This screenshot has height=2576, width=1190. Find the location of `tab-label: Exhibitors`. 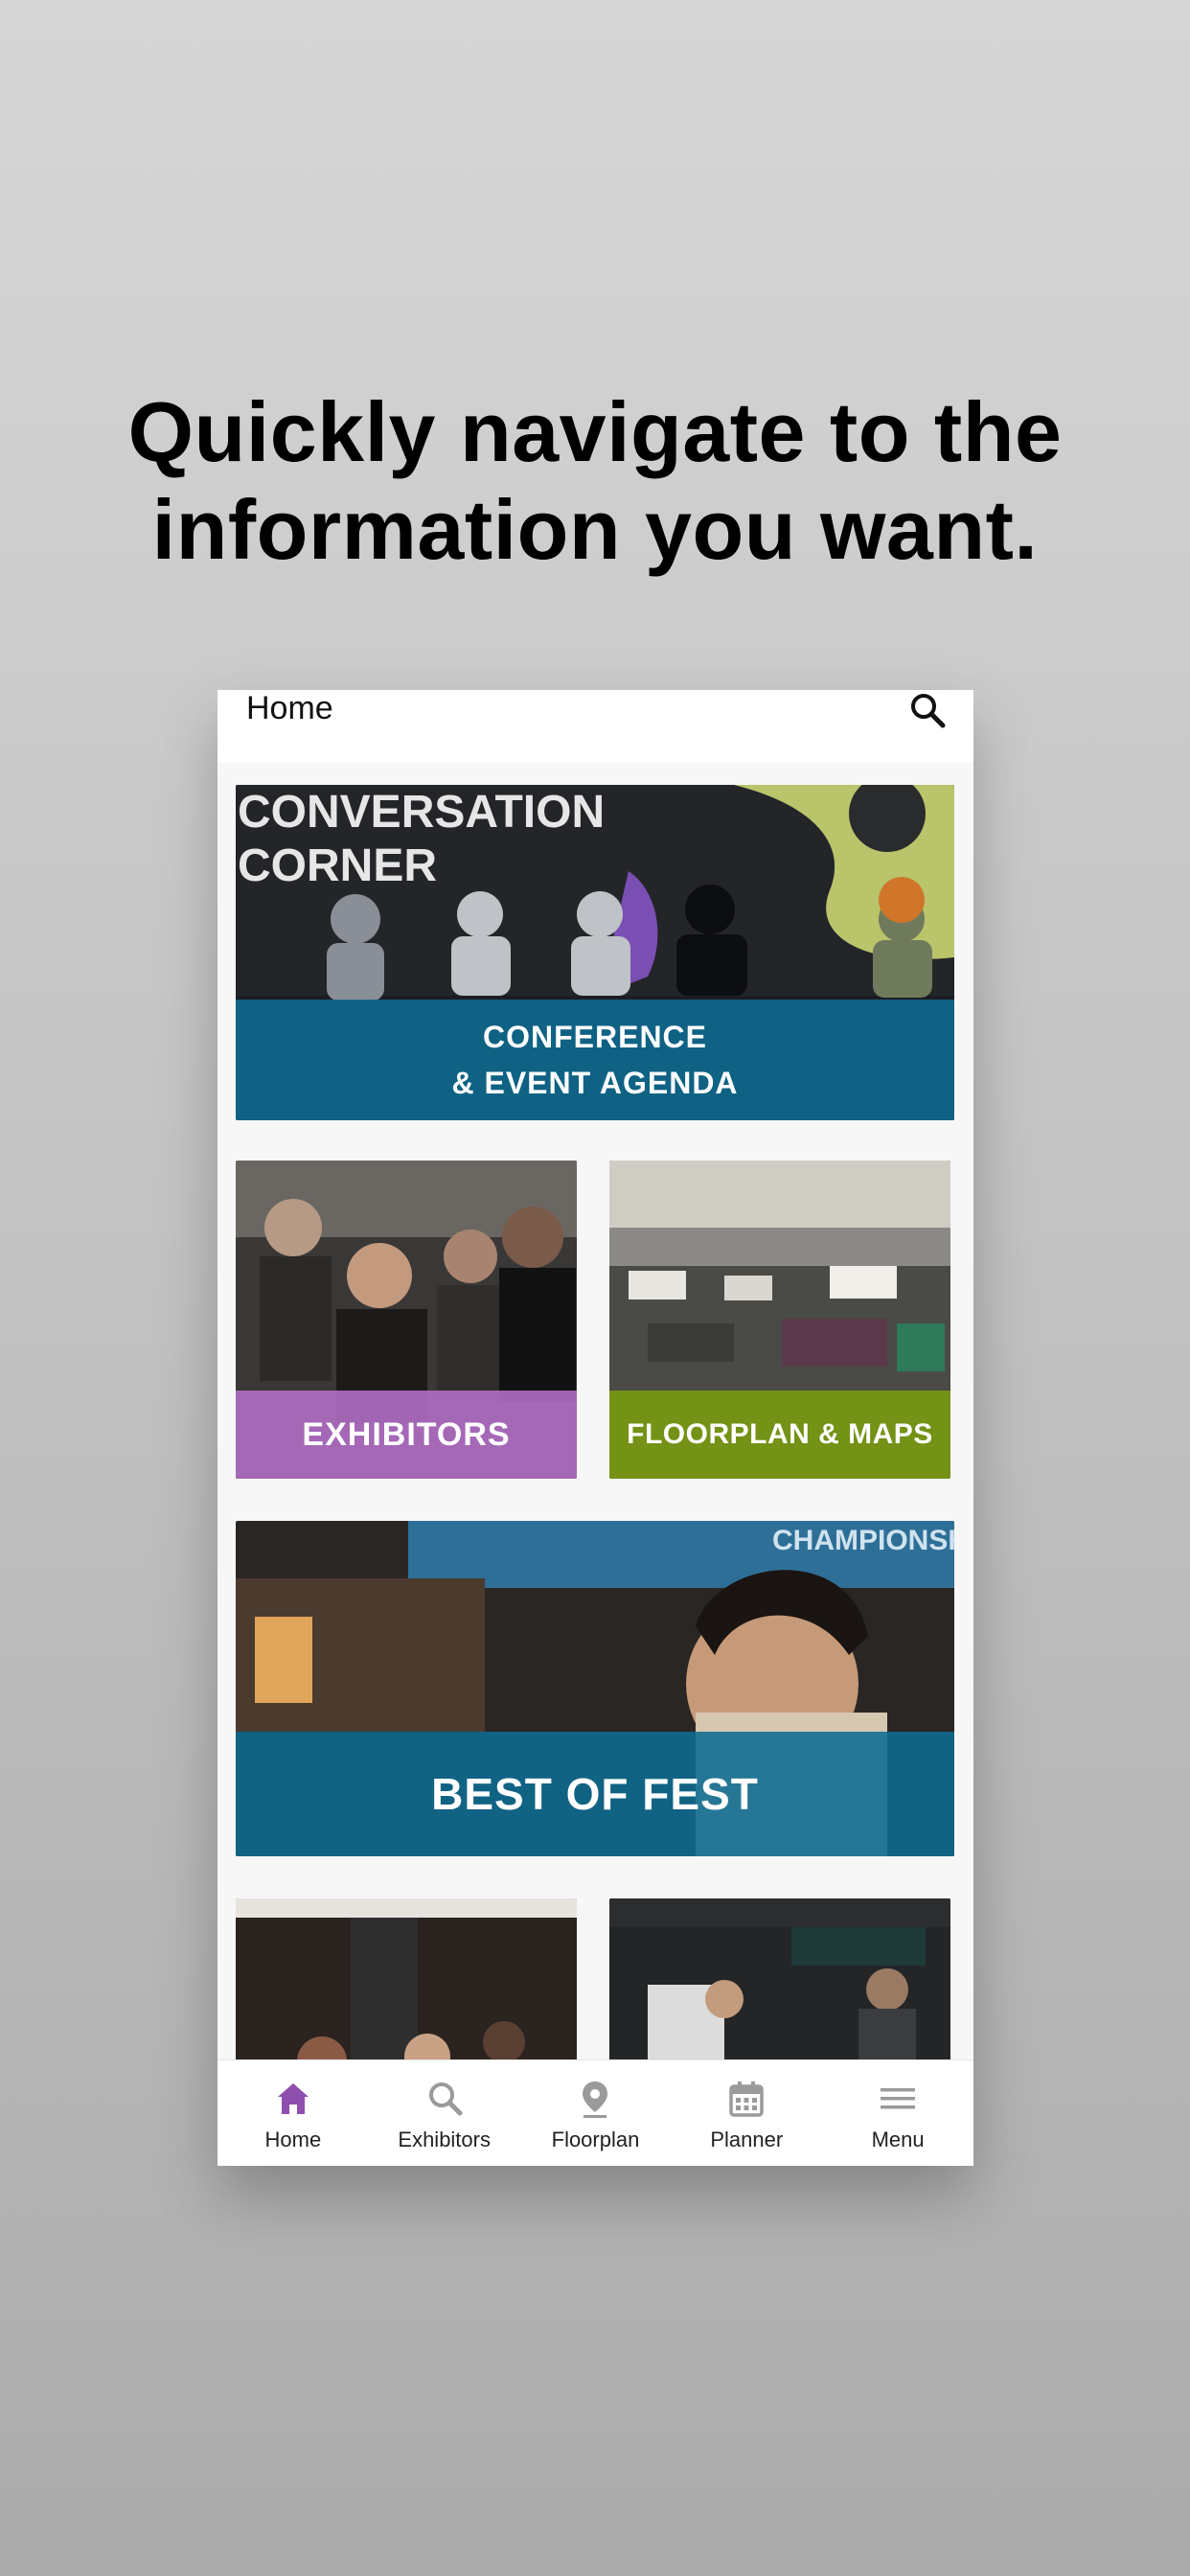

tab-label: Exhibitors is located at coordinates (445, 2139).